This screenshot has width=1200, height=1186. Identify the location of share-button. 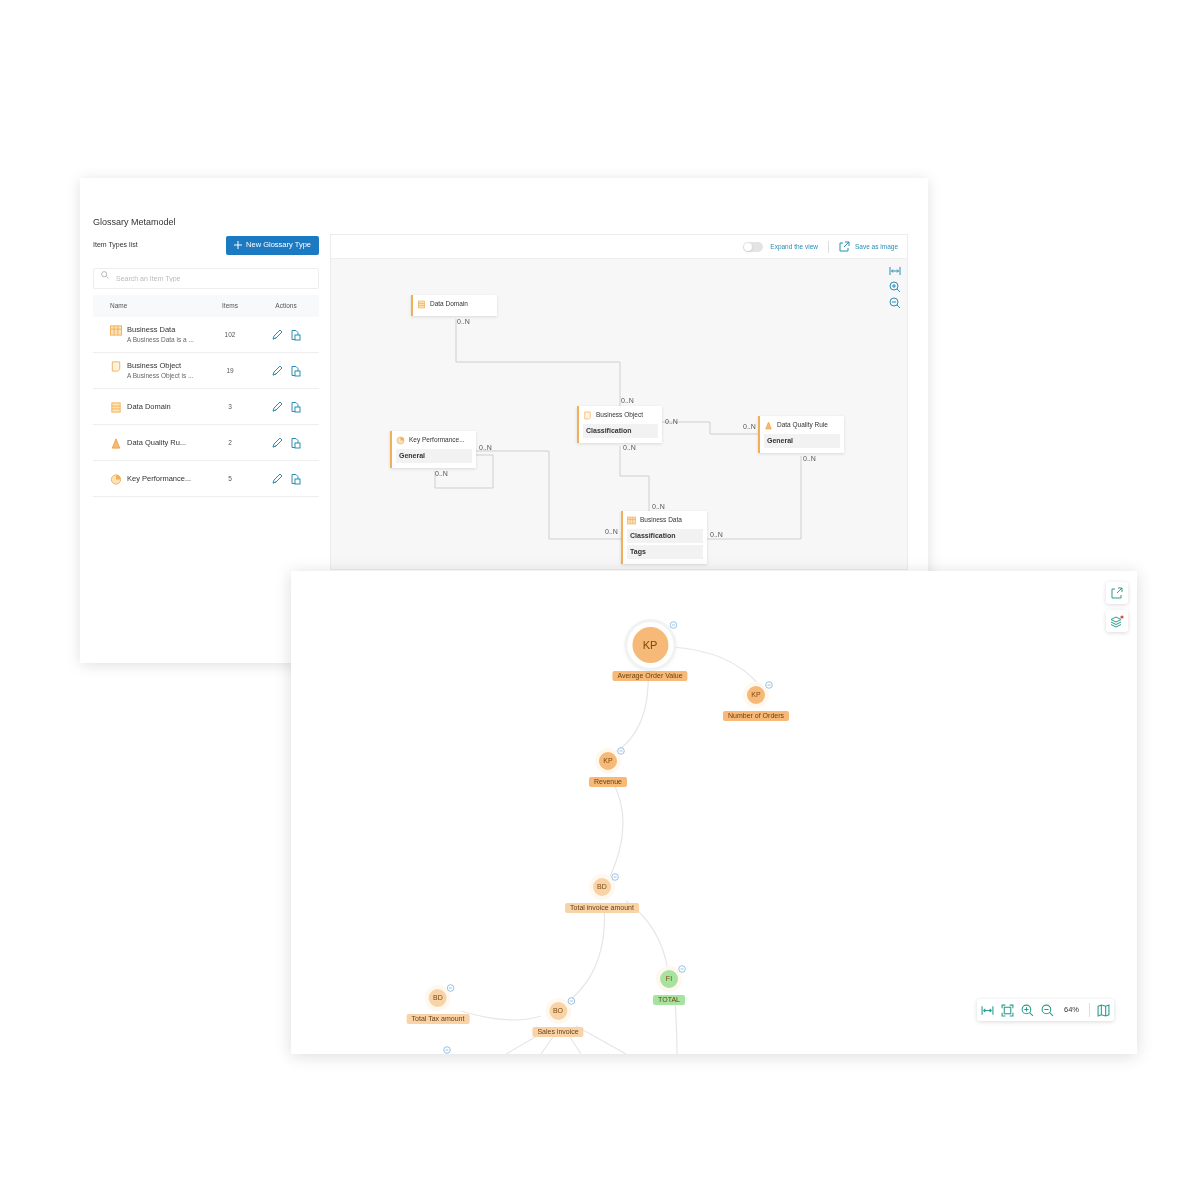
(1117, 593).